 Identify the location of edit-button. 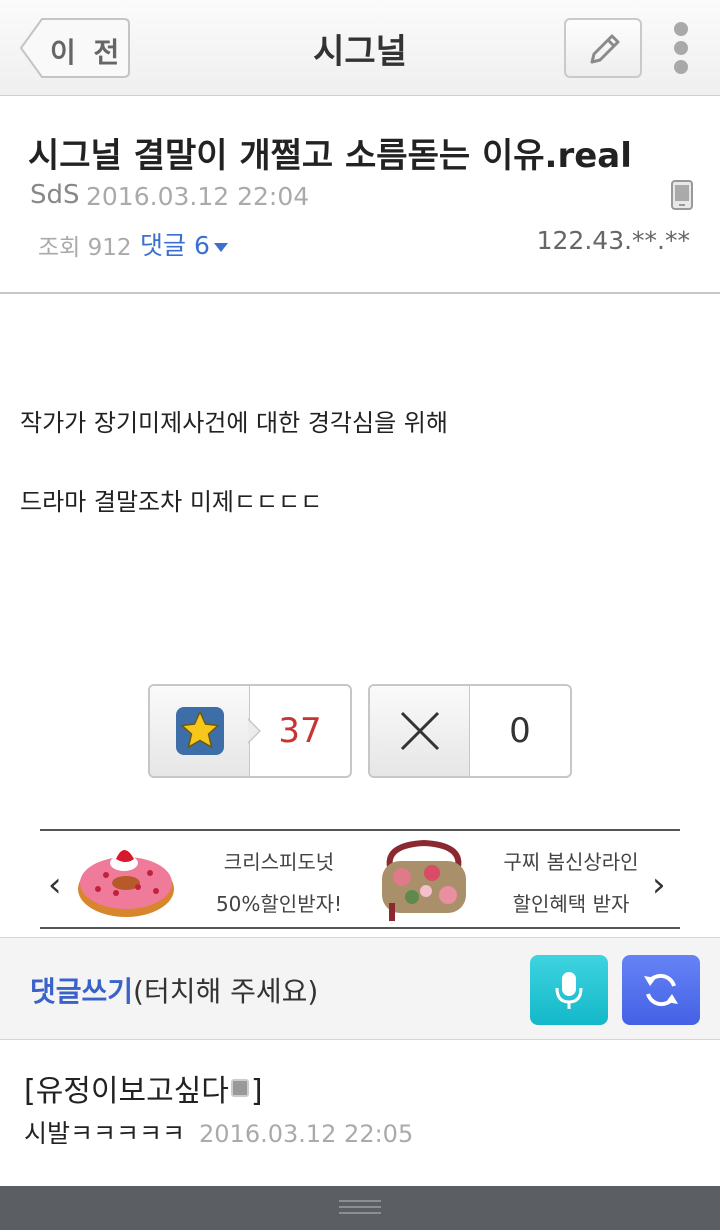
(603, 48).